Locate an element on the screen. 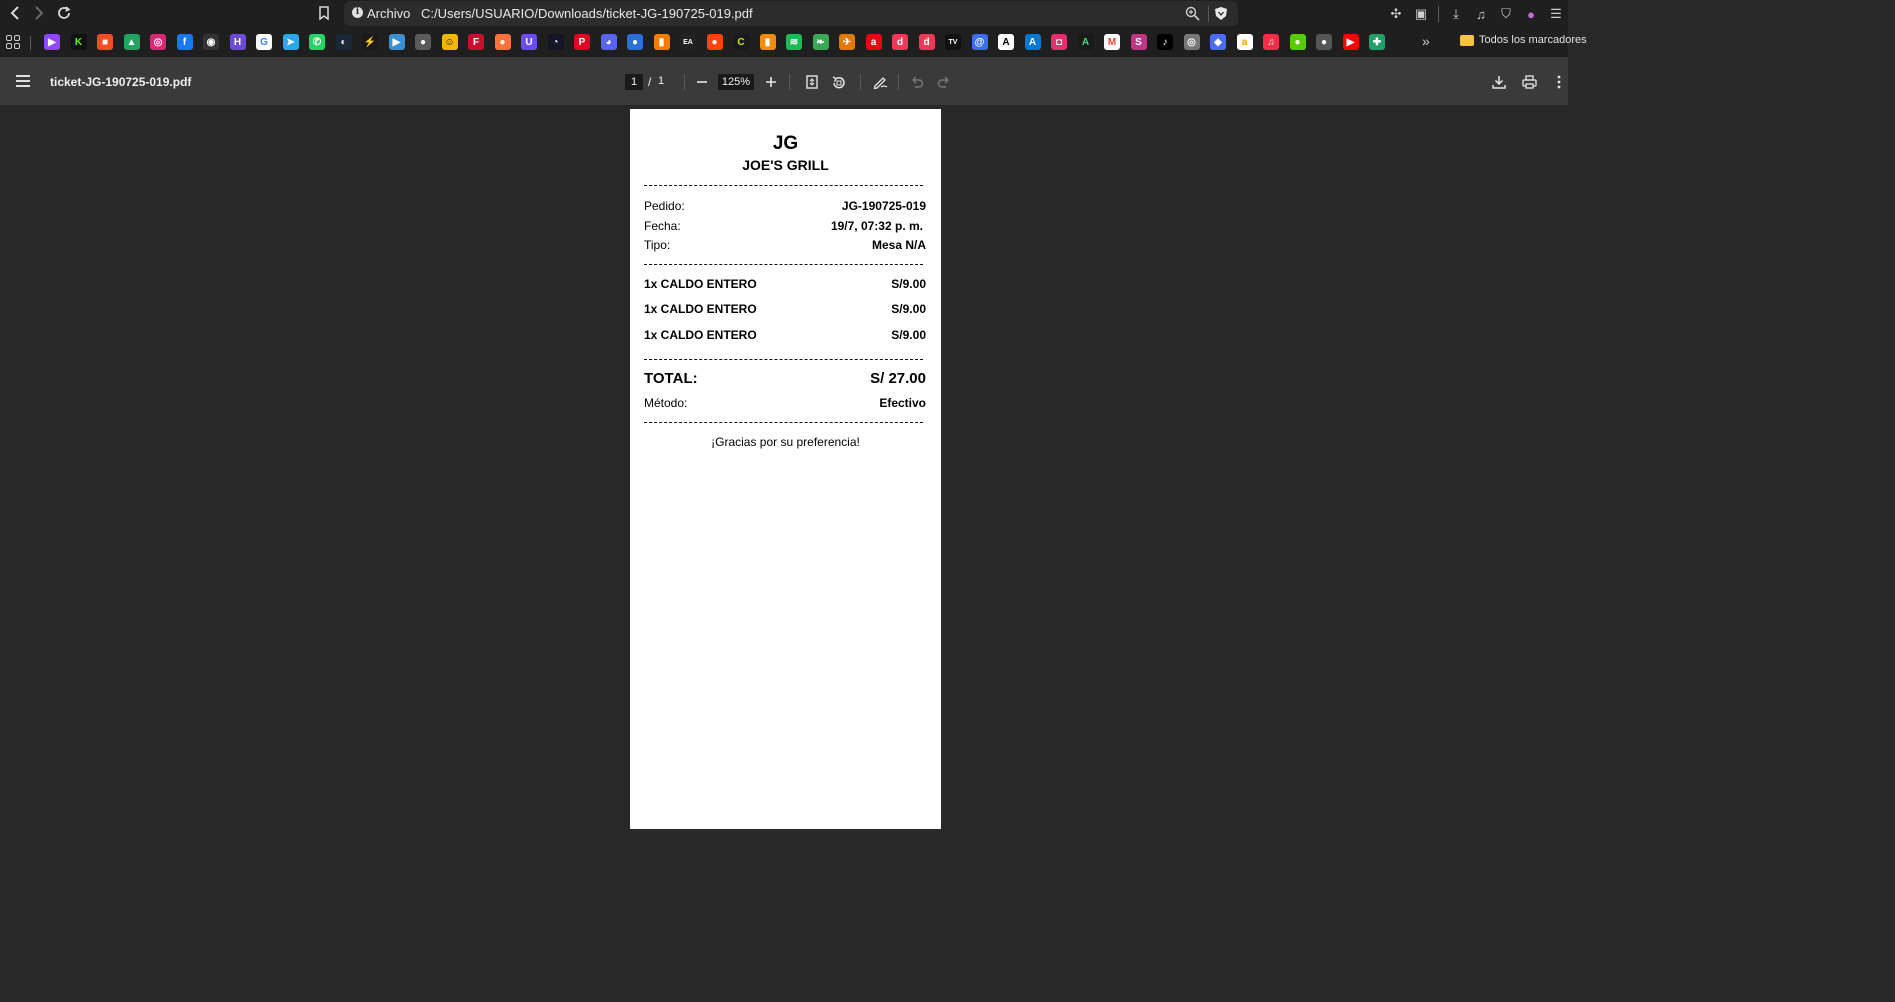 This screenshot has width=1895, height=1002. a-icon: a is located at coordinates (873, 42).